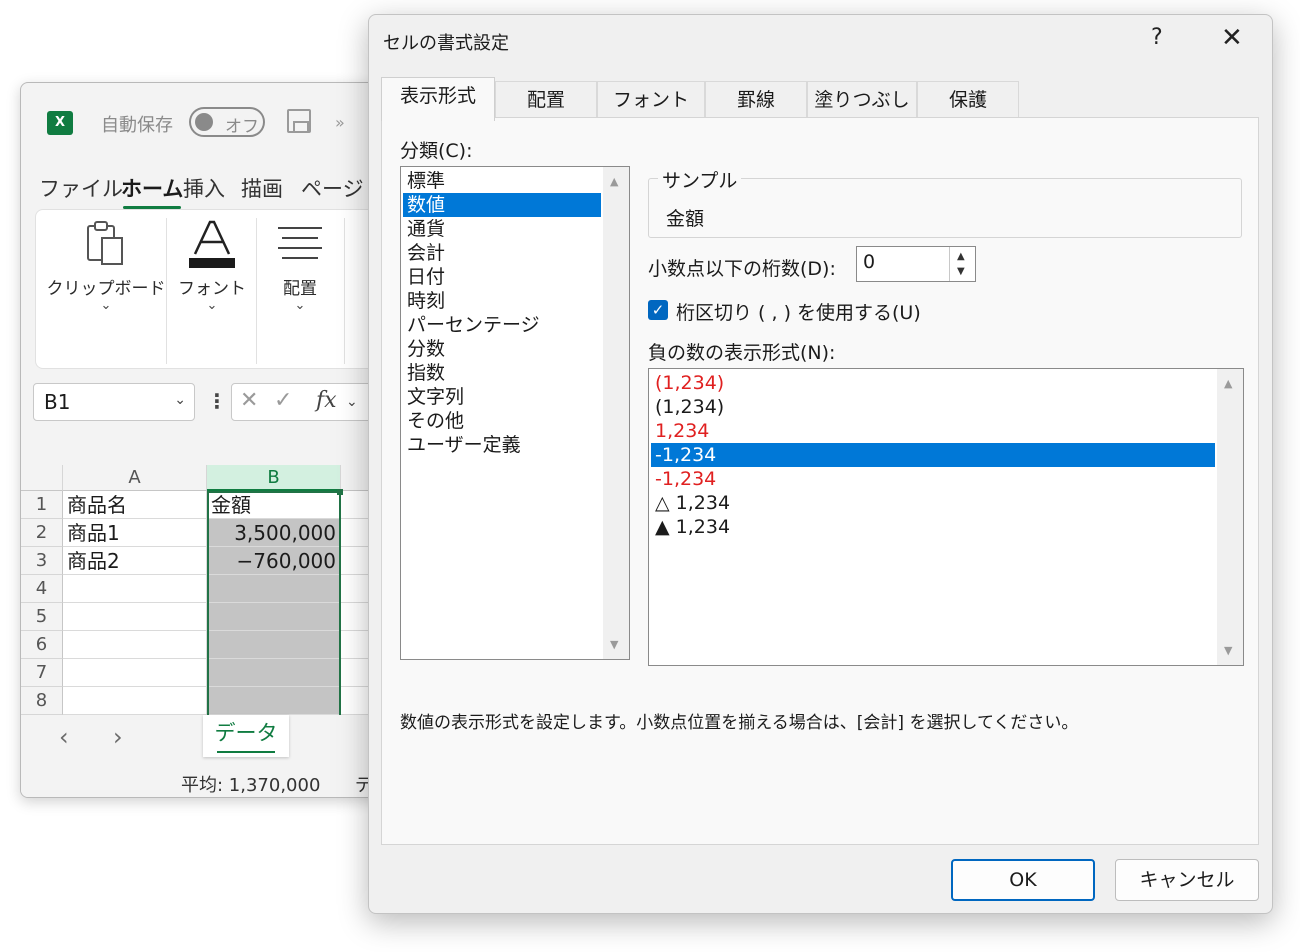 This screenshot has width=1300, height=952. Describe the element at coordinates (42, 561) in the screenshot. I see `row-header: 3` at that location.